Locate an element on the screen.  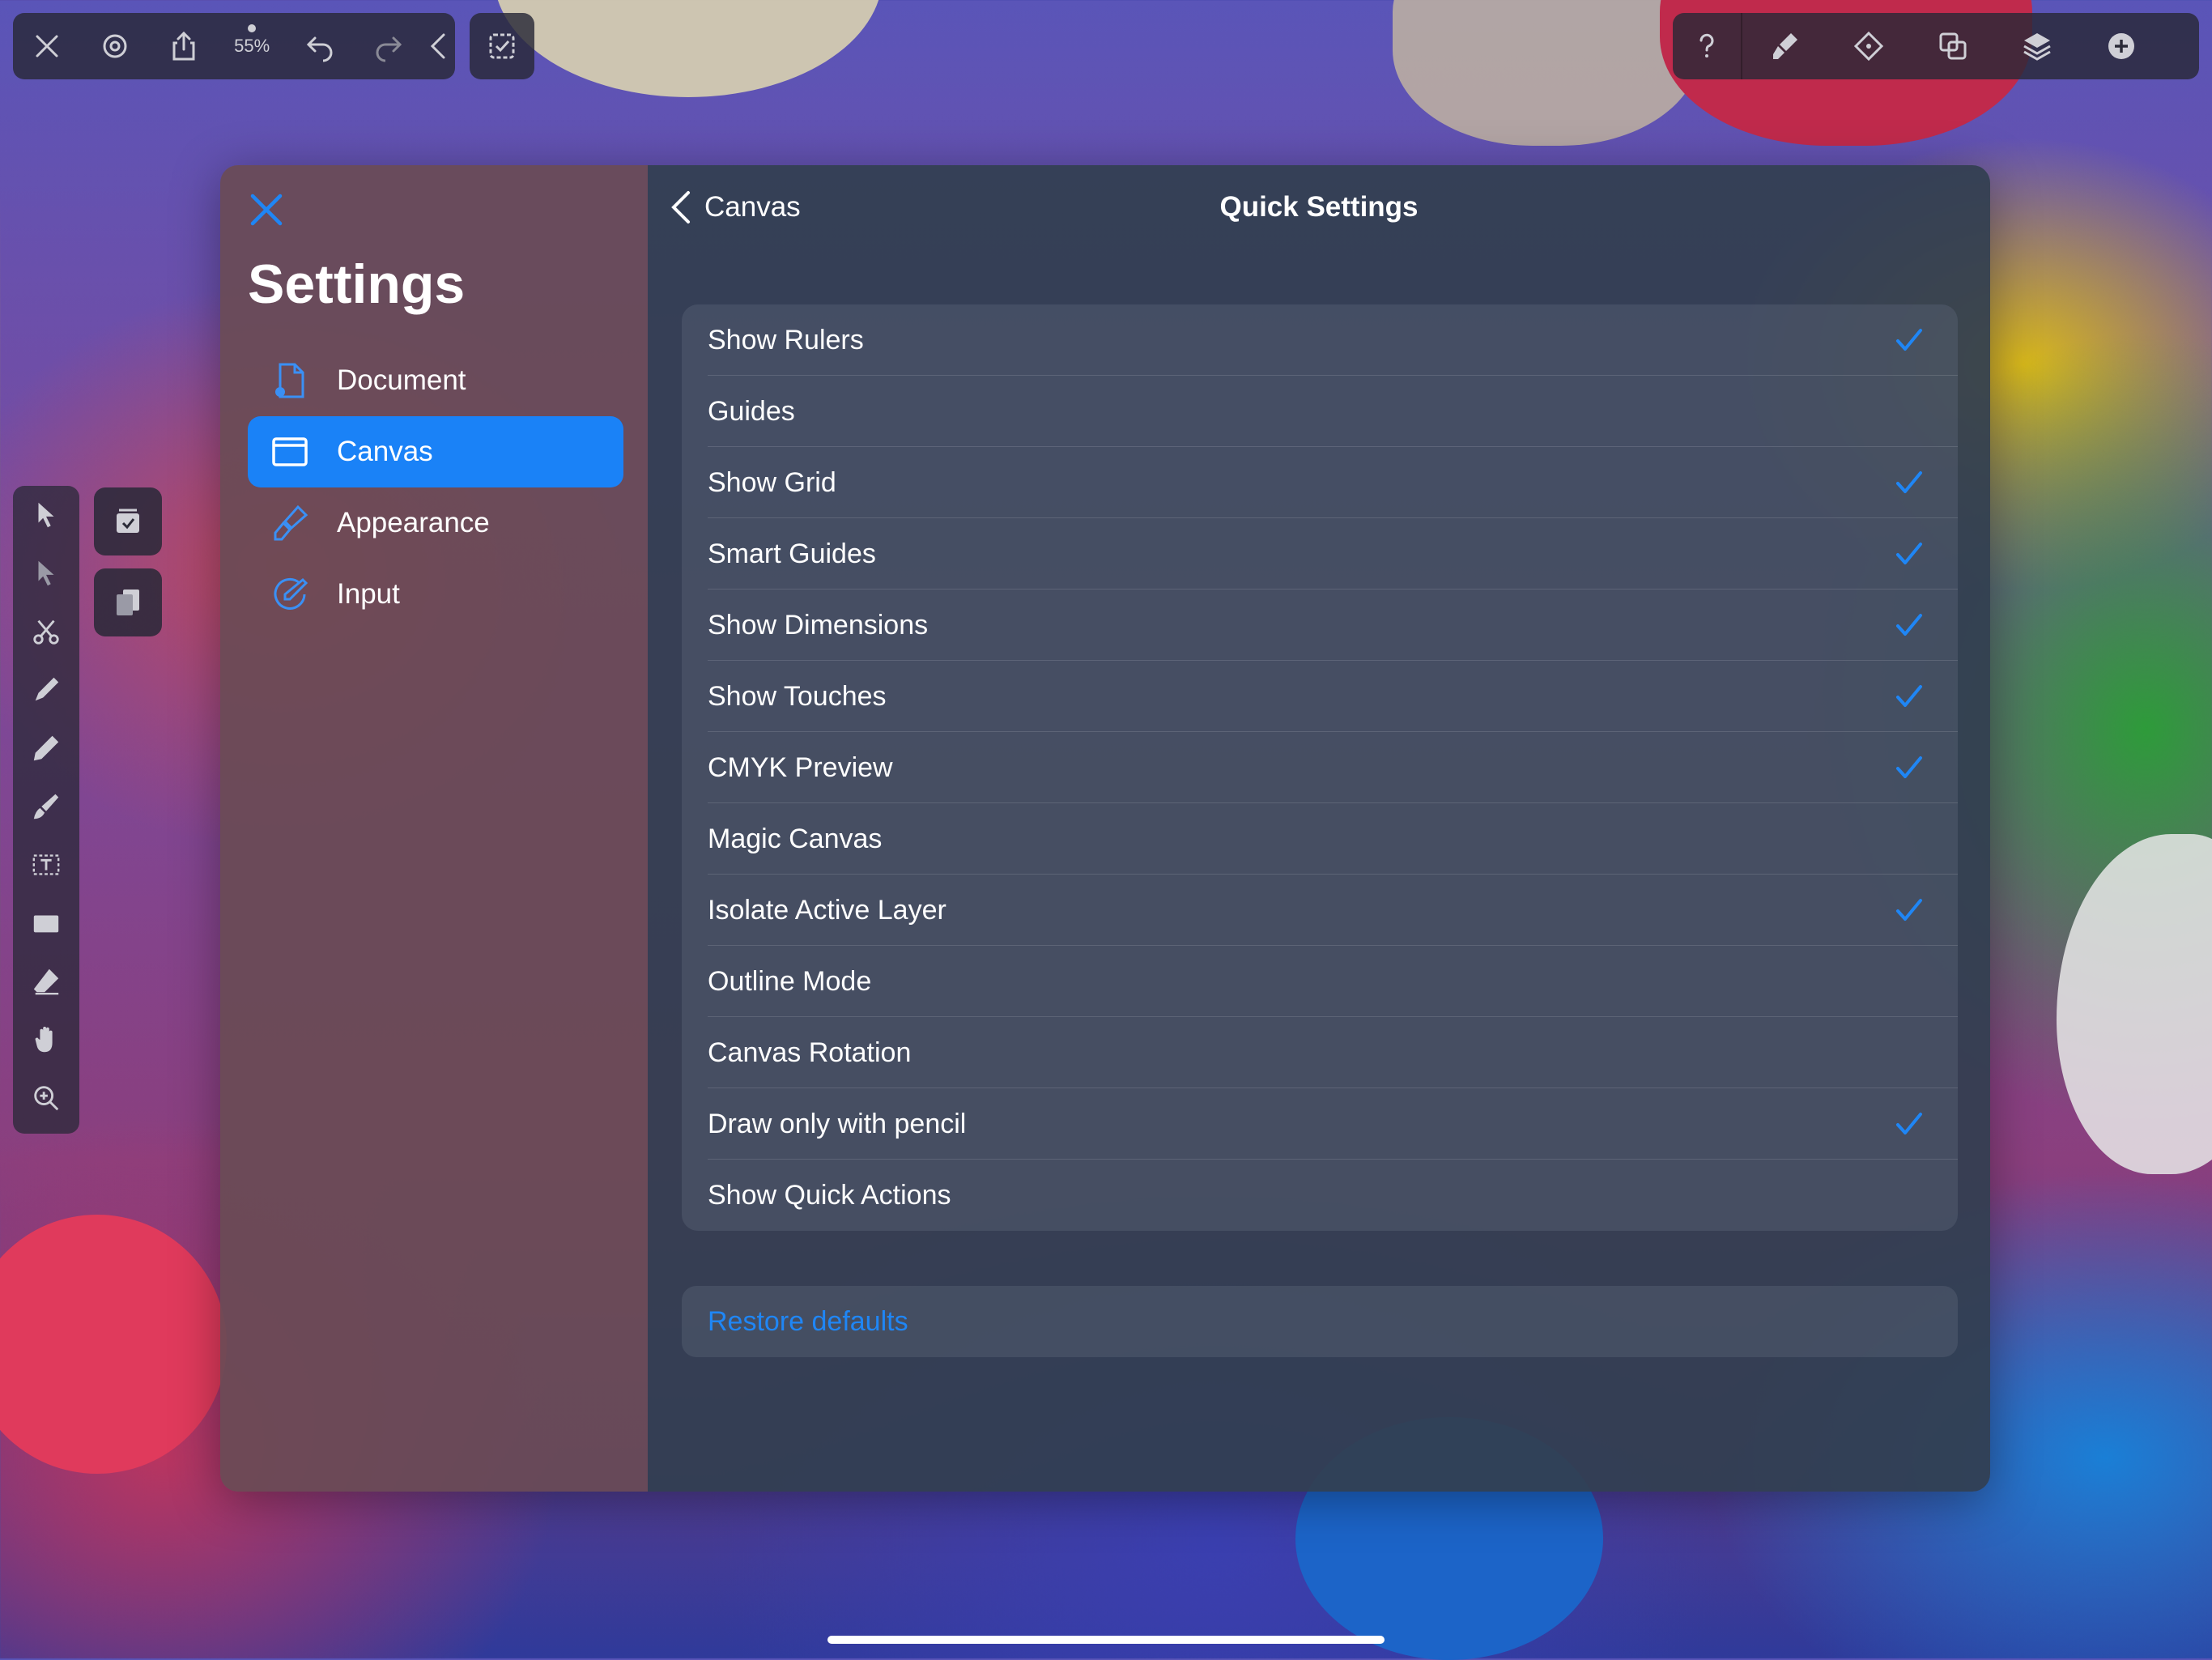
eraser-tool is located at coordinates (46, 981).